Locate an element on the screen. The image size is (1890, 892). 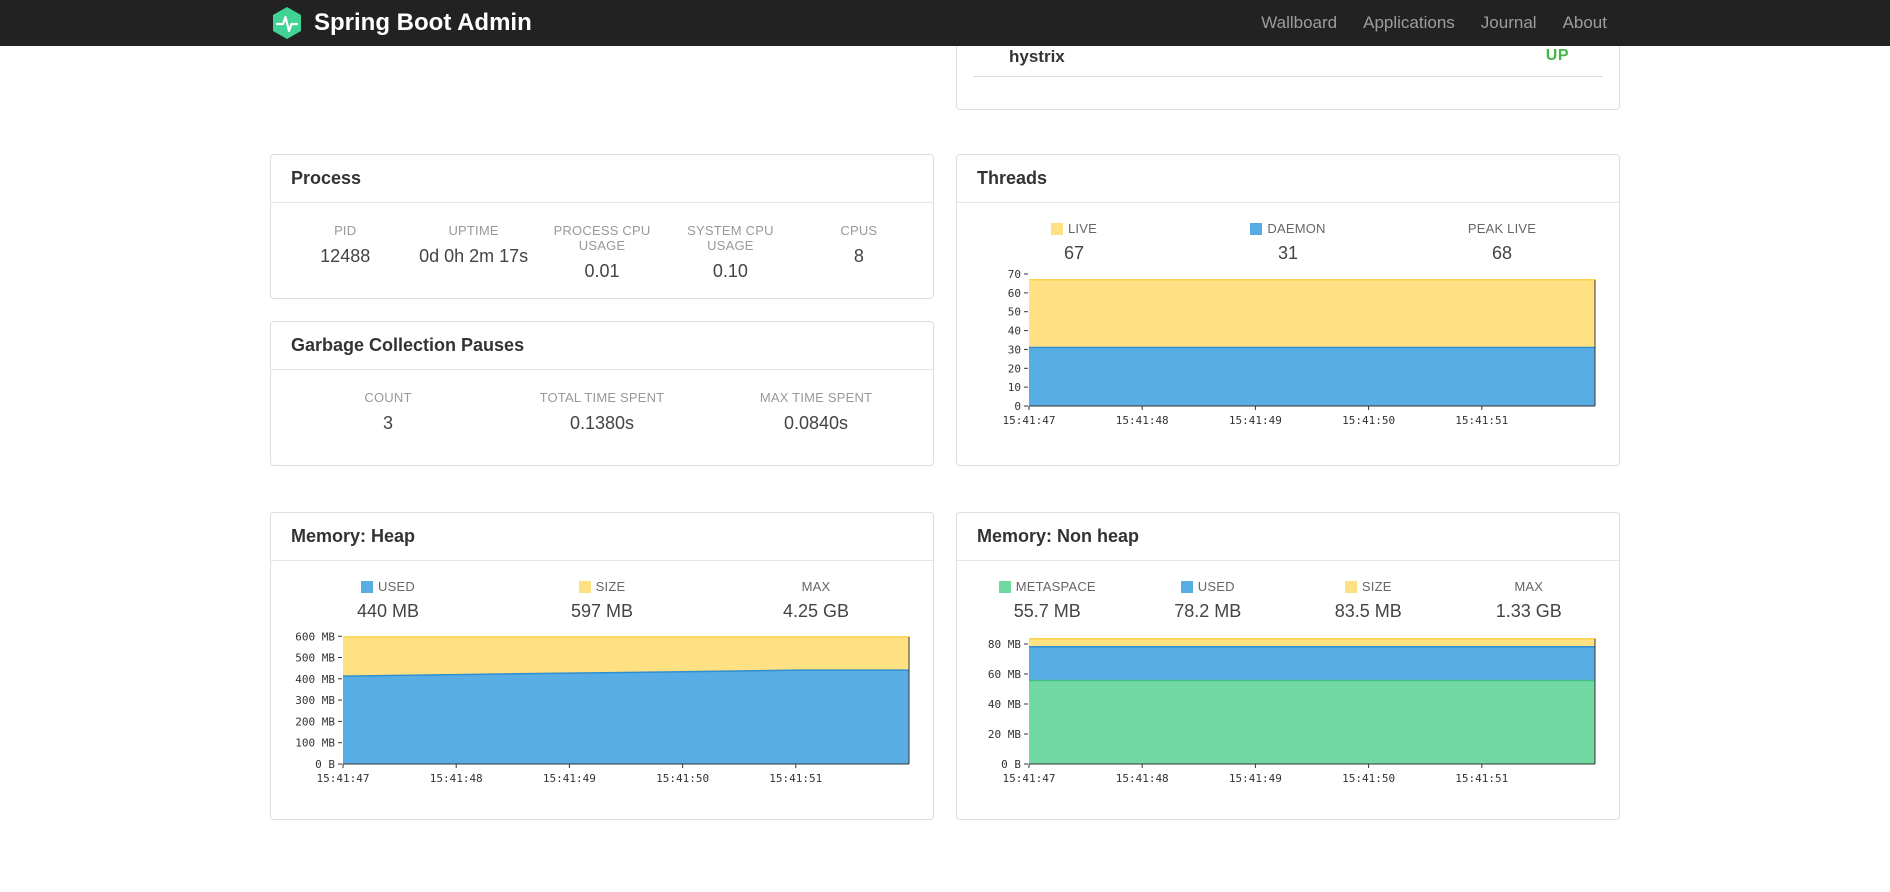
legend-item-used: USED 440 MB is located at coordinates (388, 600).